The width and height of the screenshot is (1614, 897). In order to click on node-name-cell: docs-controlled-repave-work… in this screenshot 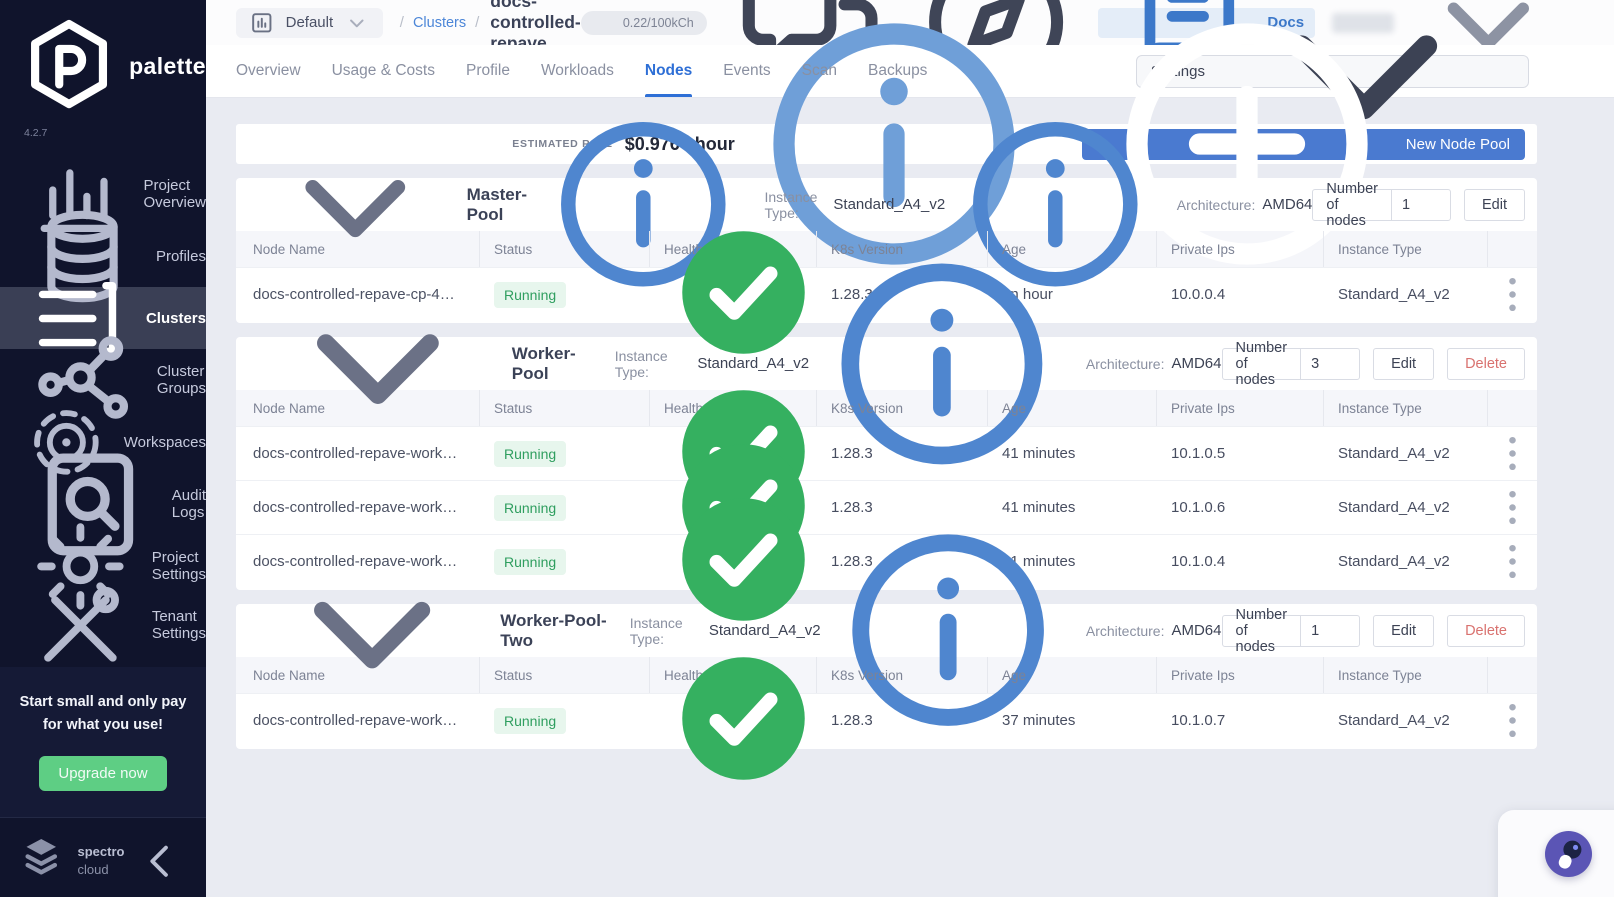, I will do `click(355, 720)`.